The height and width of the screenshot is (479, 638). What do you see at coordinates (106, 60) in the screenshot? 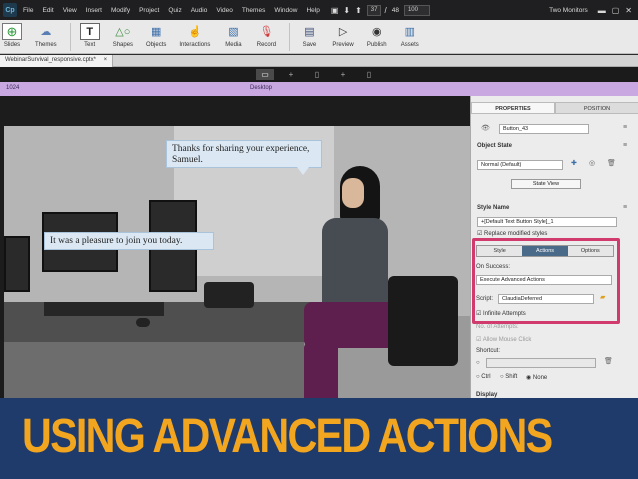
I see `close-tab-icon: ×` at bounding box center [106, 60].